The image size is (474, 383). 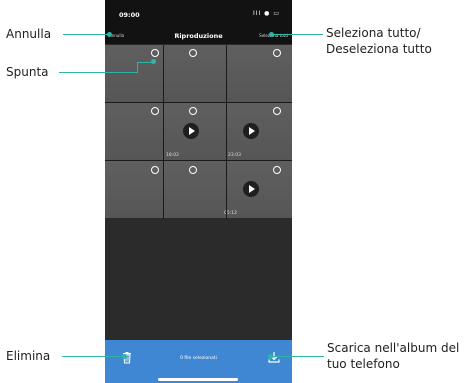 What do you see at coordinates (198, 361) in the screenshot?
I see `bottom-action-bar: 0 file selezionati` at bounding box center [198, 361].